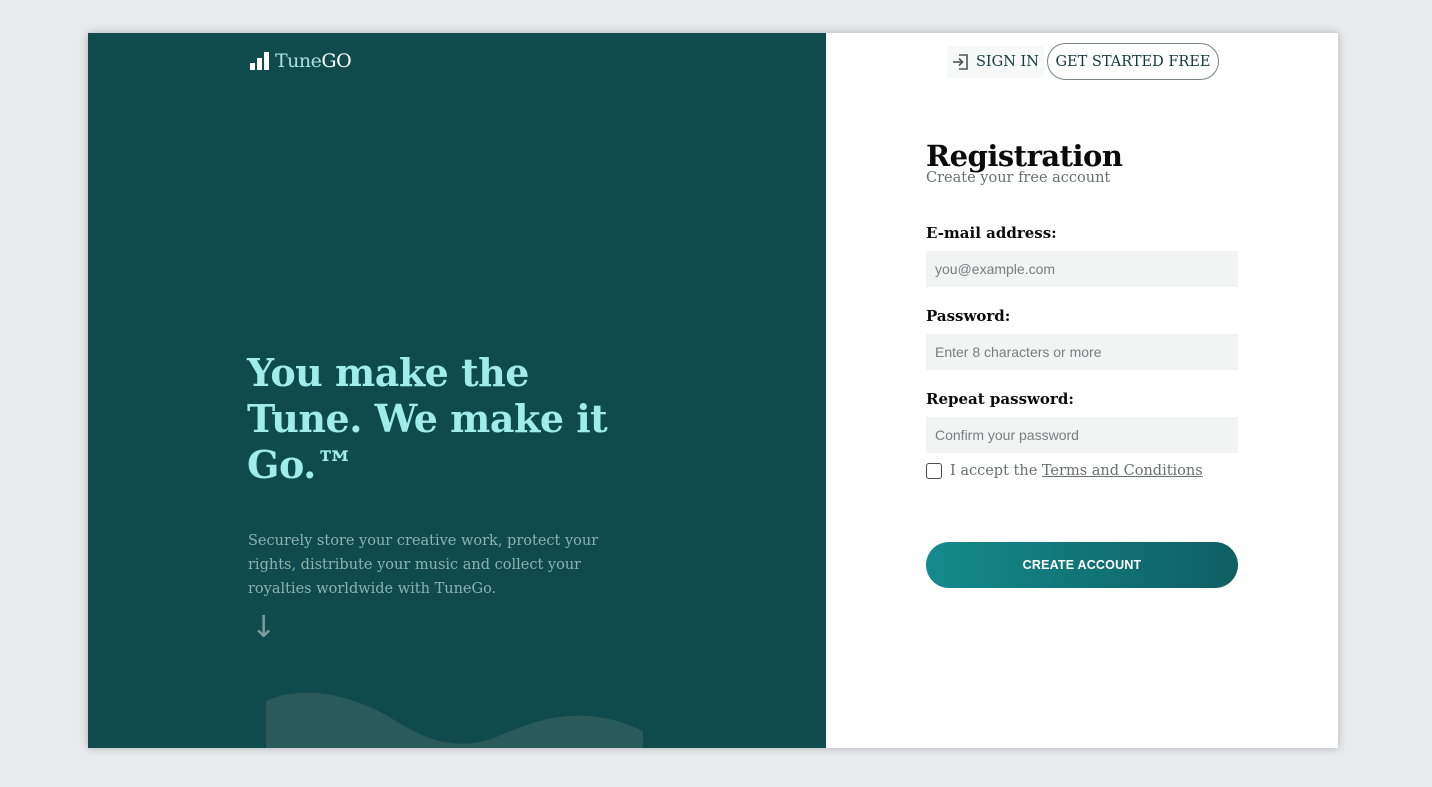 The height and width of the screenshot is (787, 1432). I want to click on logo: TuneGO, so click(301, 61).